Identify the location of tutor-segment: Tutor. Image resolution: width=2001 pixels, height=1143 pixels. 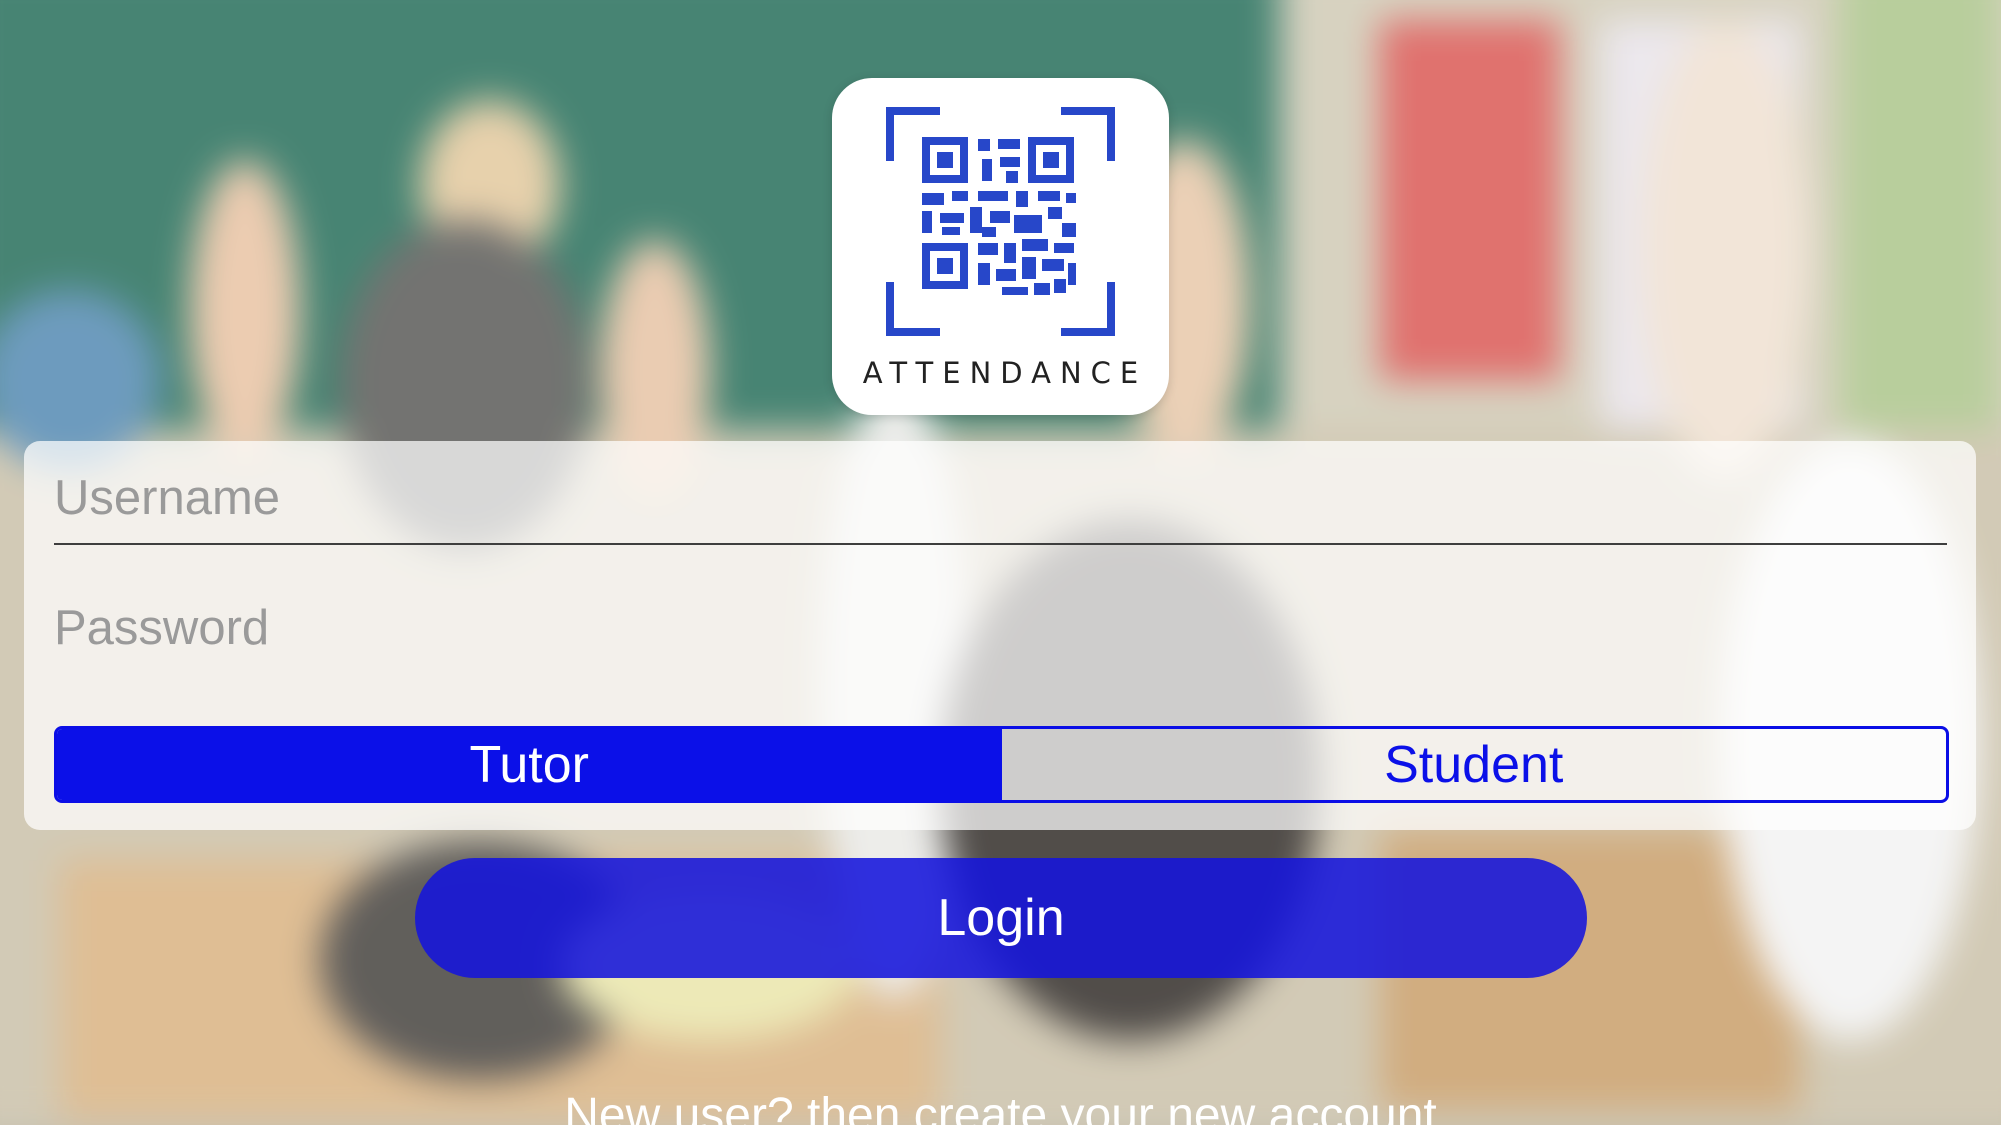
(529, 764).